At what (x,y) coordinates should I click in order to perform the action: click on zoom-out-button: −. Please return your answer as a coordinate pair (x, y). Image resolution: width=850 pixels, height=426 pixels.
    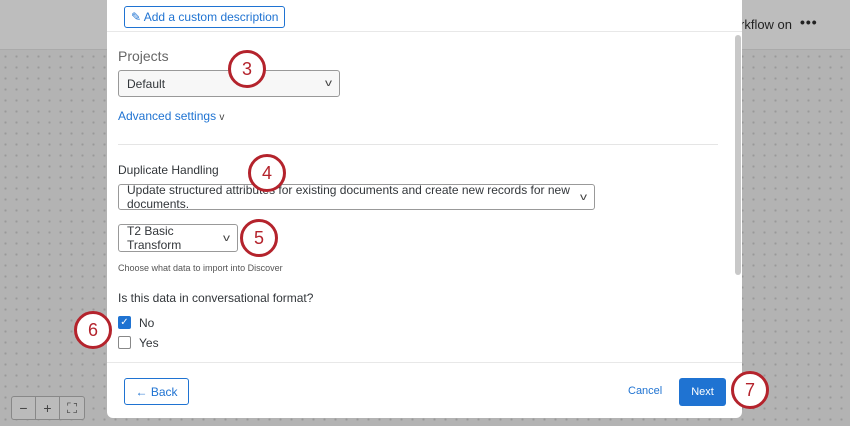
    Looking at the image, I should click on (24, 408).